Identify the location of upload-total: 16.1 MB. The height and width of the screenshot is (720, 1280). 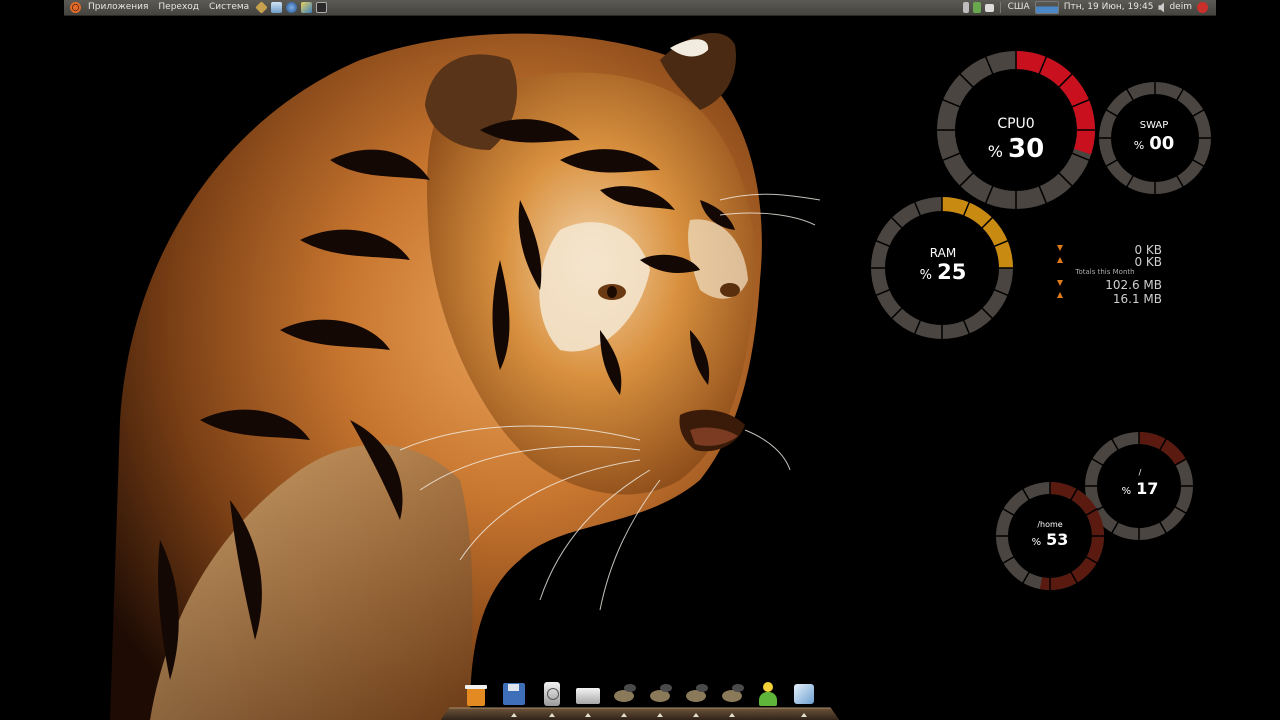
(1137, 299).